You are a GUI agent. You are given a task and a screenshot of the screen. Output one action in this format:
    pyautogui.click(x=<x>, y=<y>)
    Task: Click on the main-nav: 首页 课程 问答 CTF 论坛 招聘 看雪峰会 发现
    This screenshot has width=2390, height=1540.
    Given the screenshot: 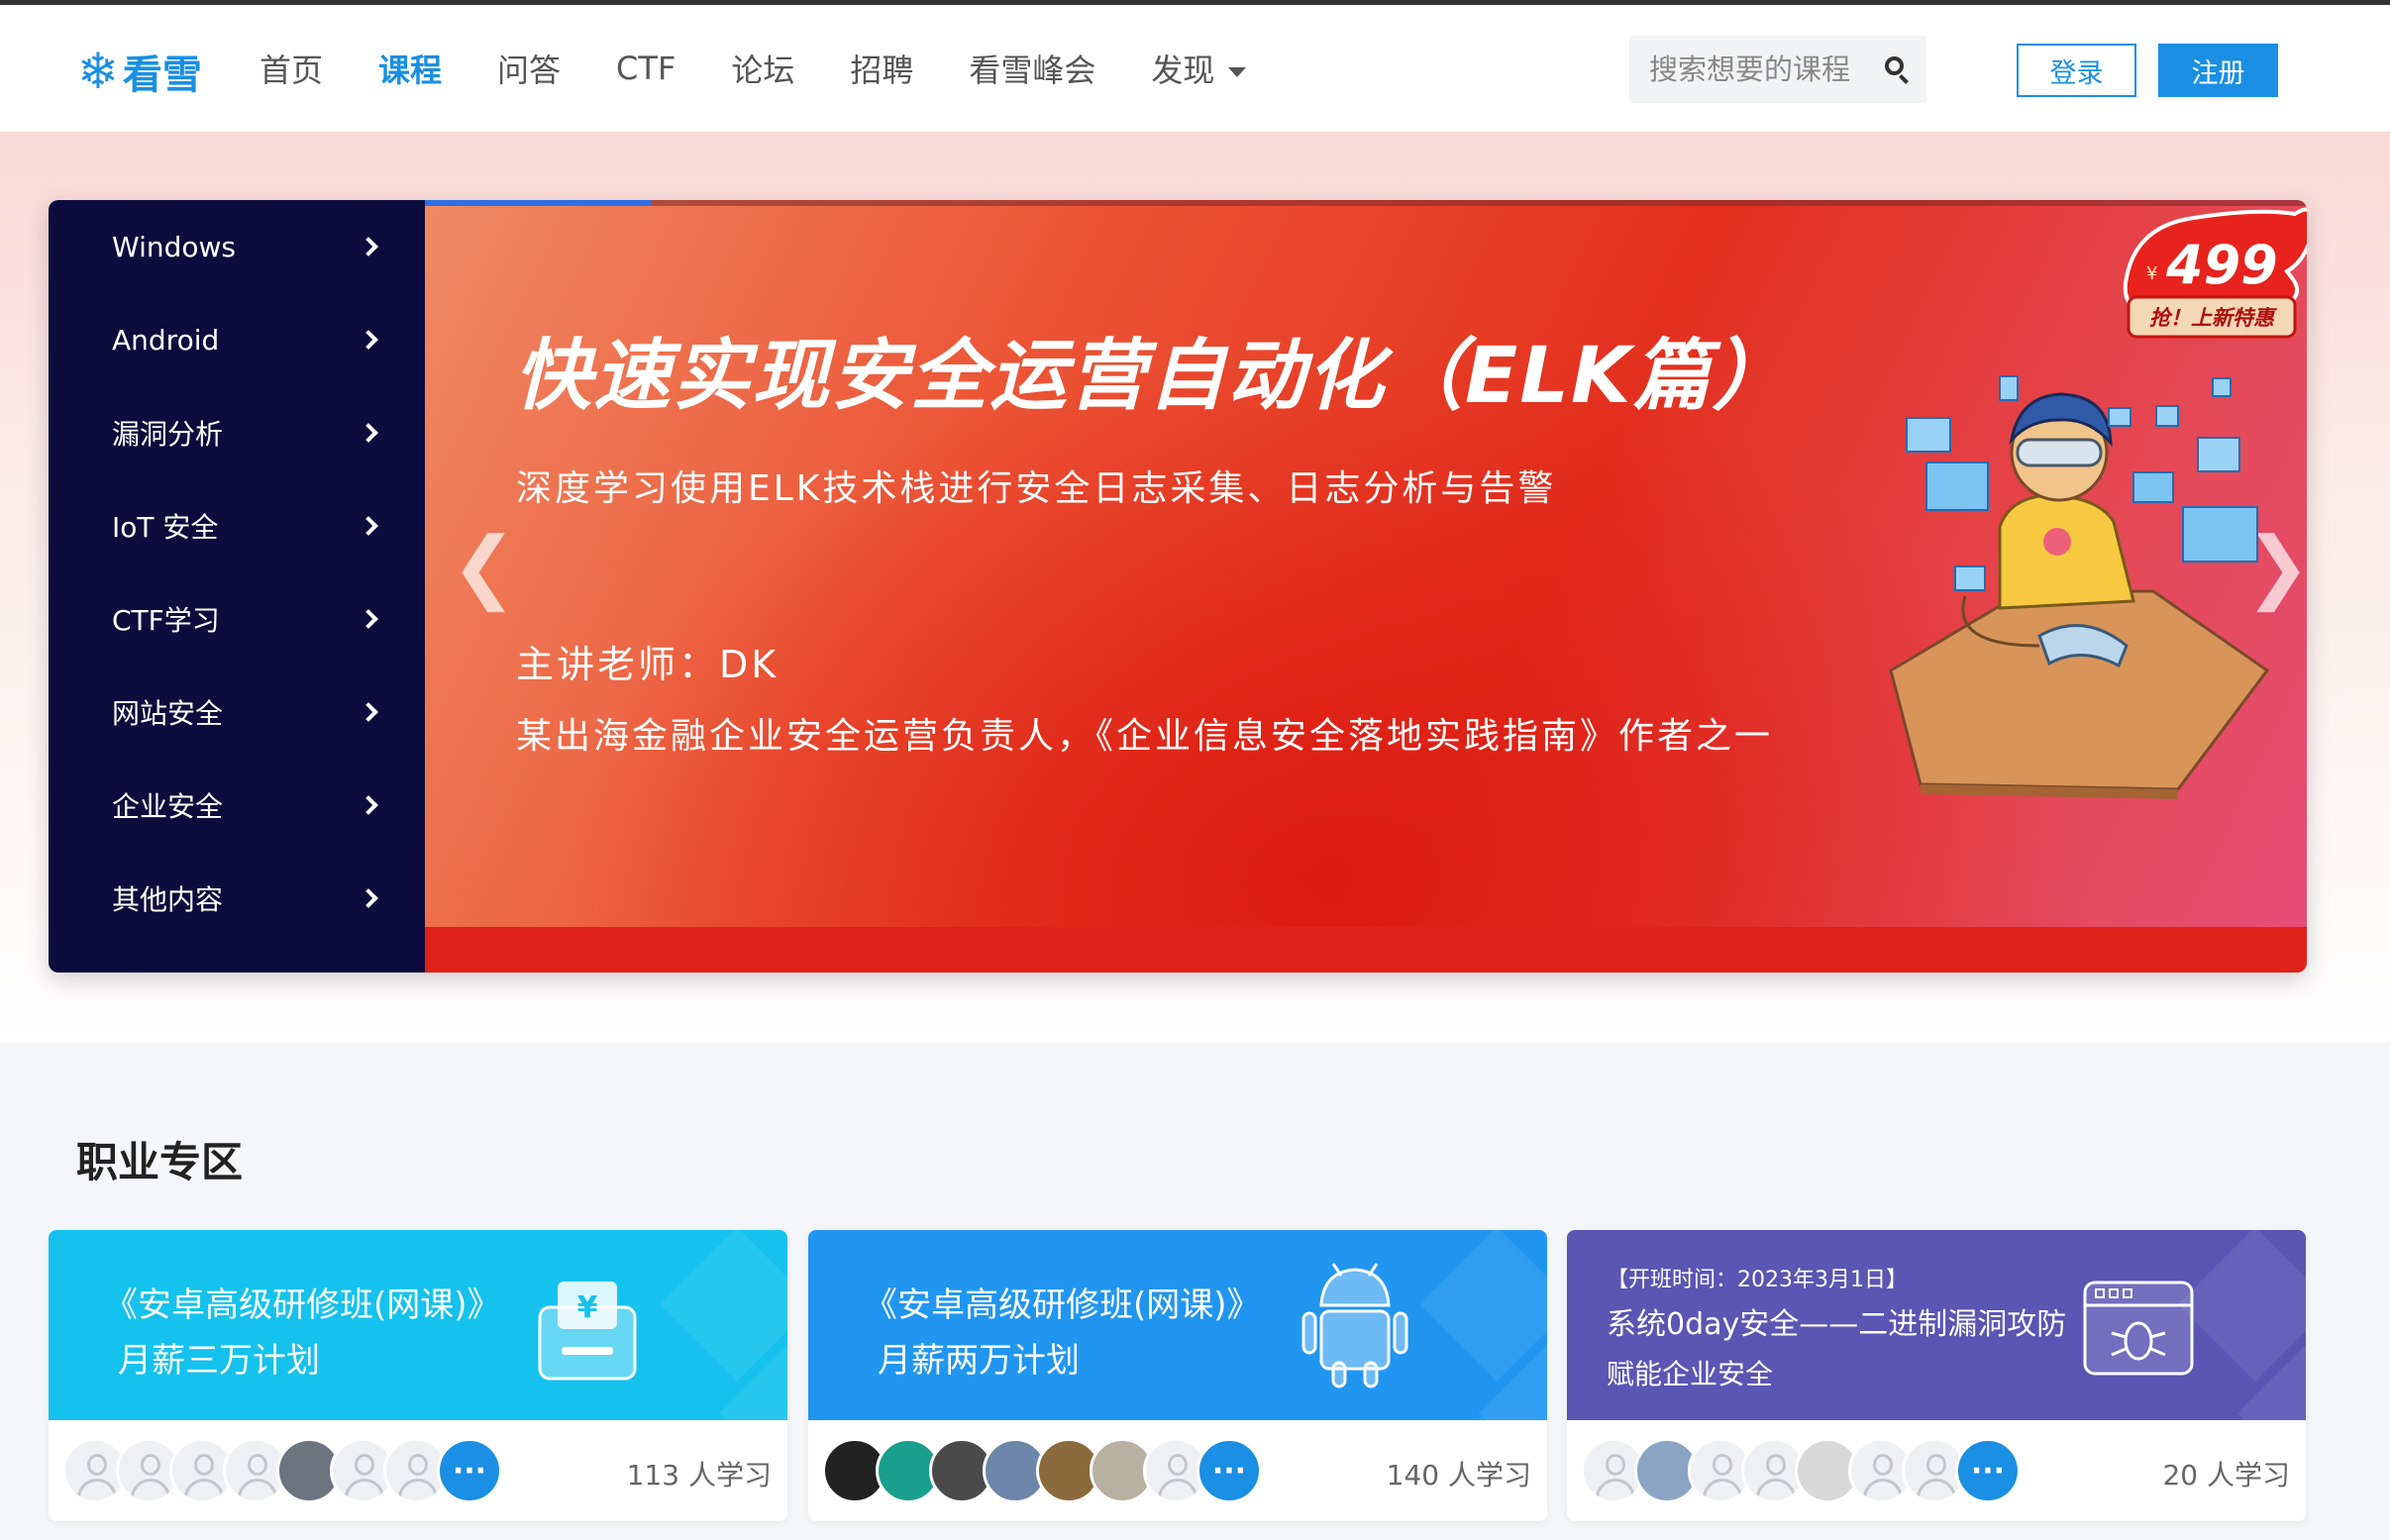 What is the action you would take?
    pyautogui.click(x=781, y=69)
    